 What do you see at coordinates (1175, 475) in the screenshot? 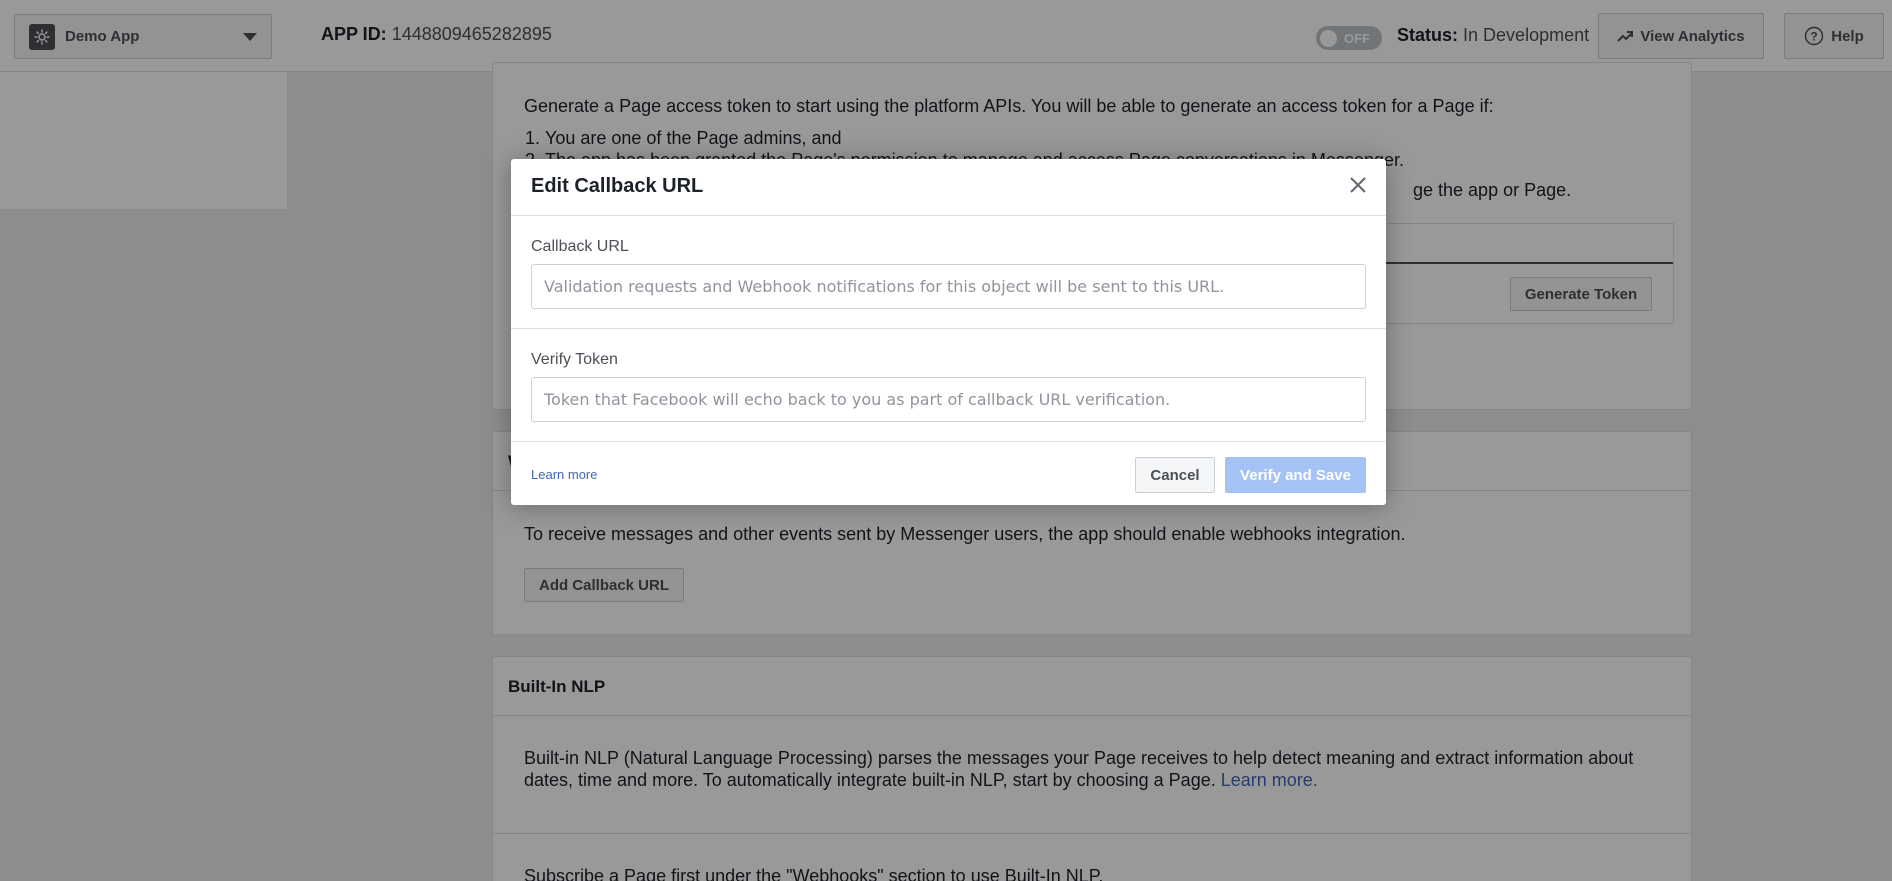
I see `cancel-button: Cancel` at bounding box center [1175, 475].